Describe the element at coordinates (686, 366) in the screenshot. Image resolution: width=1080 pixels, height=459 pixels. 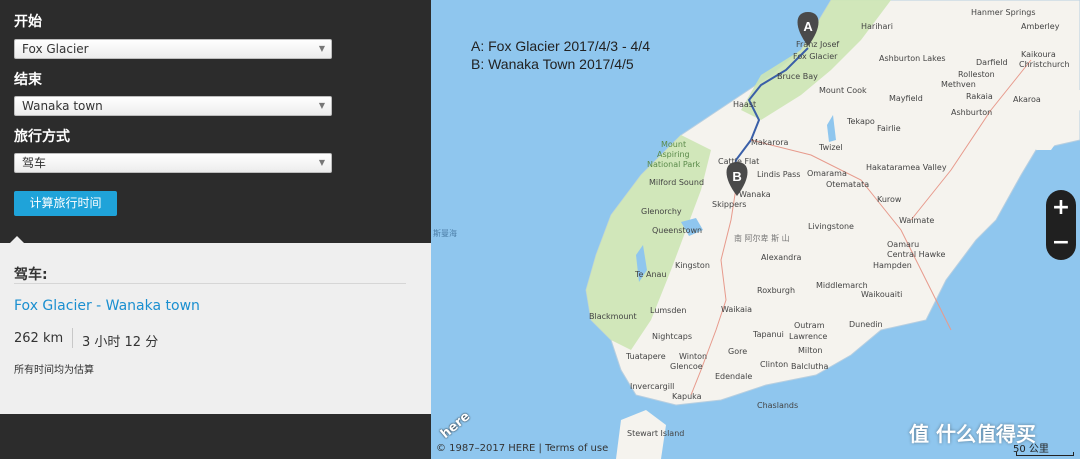
I see `place-label-glencoe: Glencoe` at that location.